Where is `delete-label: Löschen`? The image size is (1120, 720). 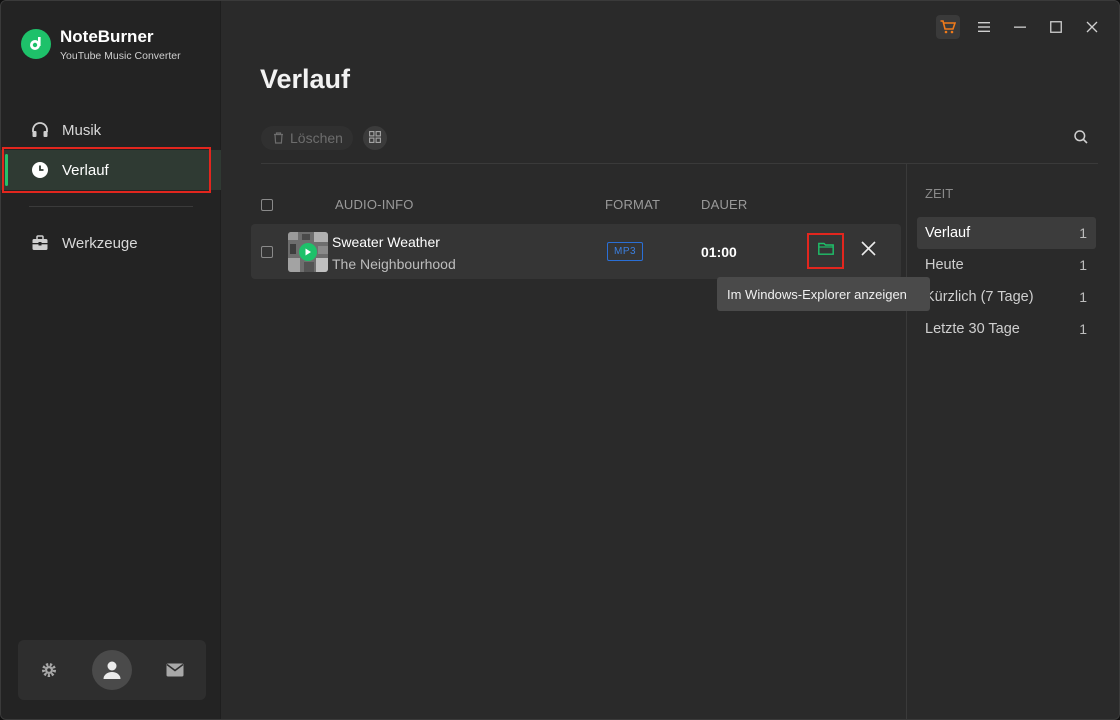
delete-label: Löschen is located at coordinates (316, 138).